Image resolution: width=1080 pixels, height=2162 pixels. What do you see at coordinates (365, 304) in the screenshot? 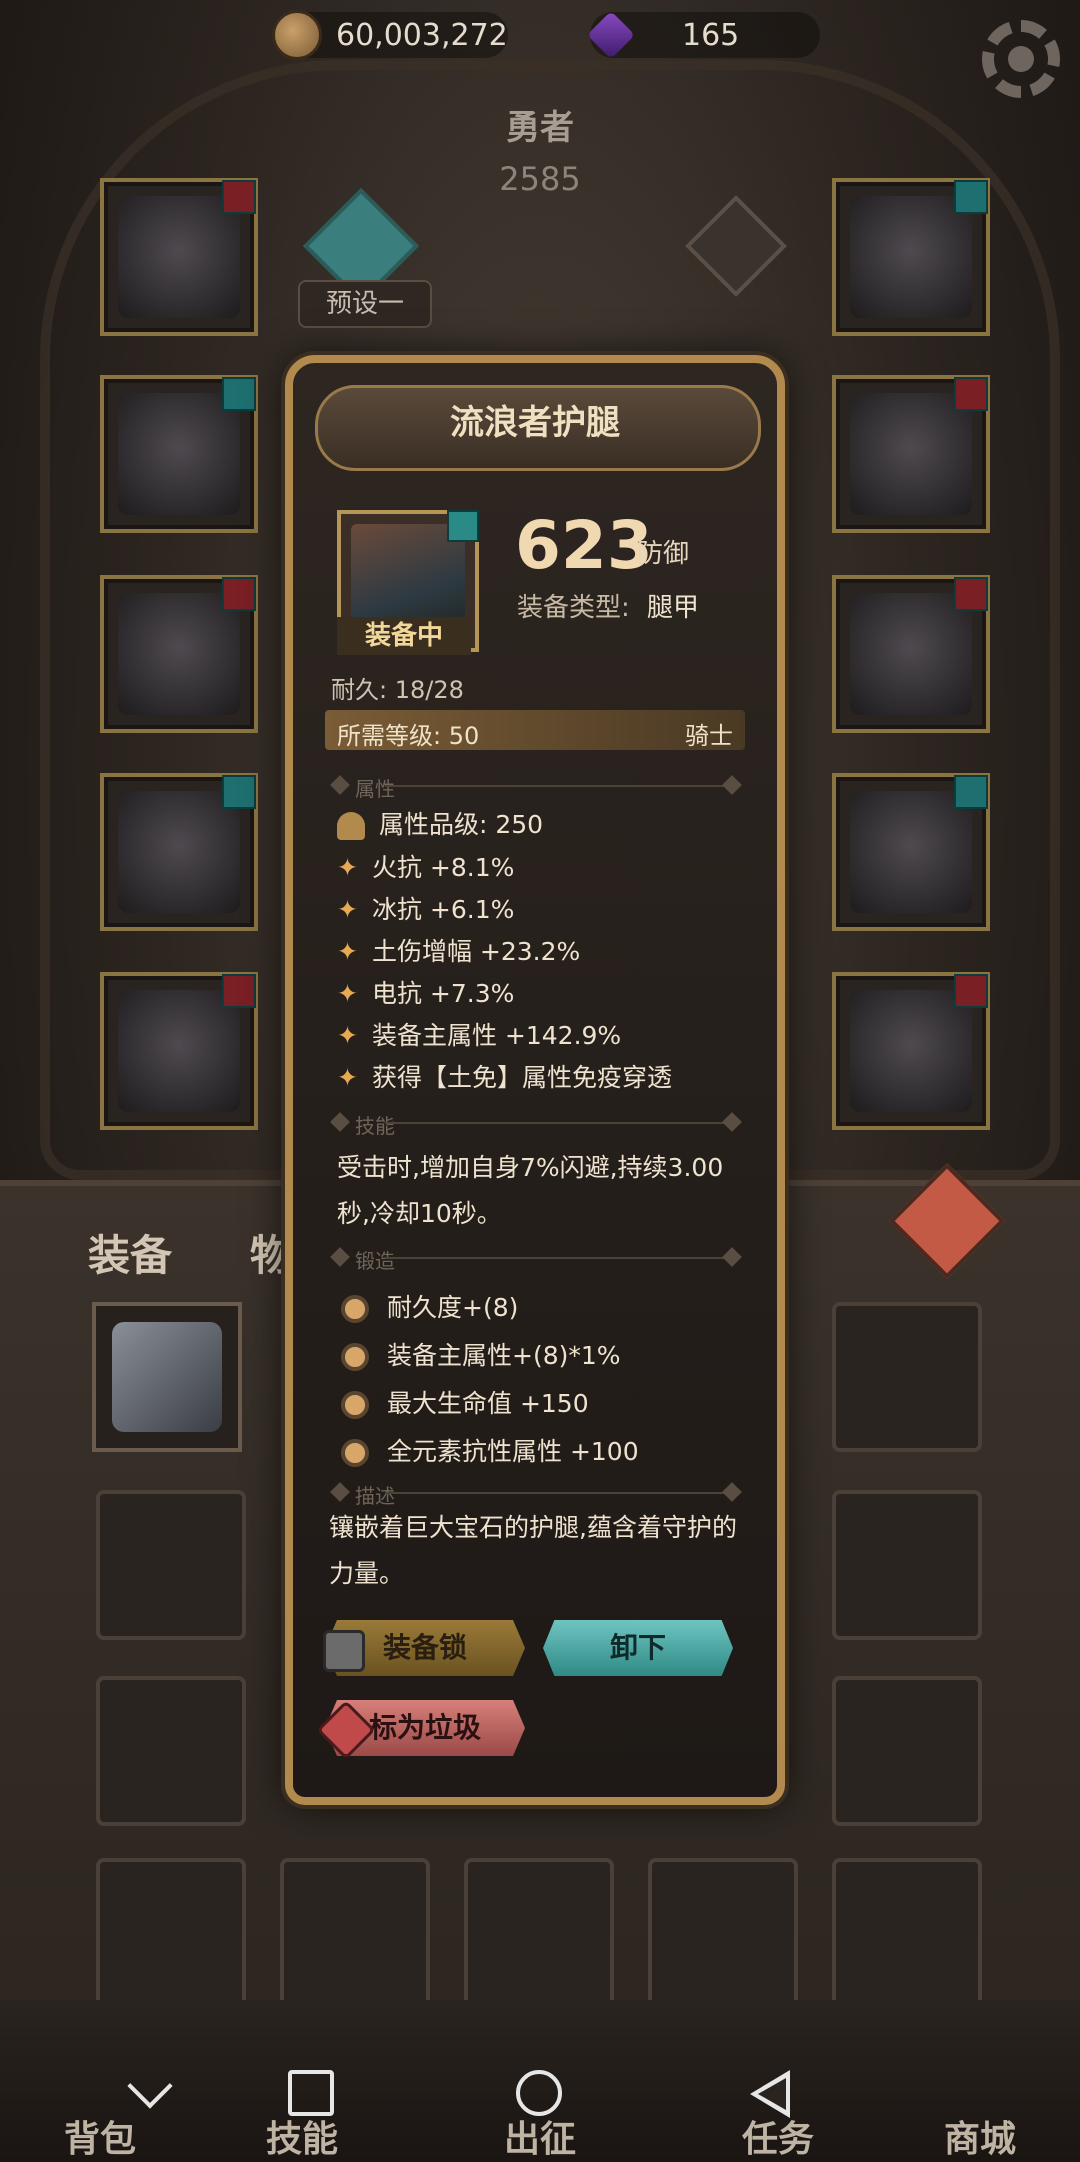
I see `preset-button: 预设一` at bounding box center [365, 304].